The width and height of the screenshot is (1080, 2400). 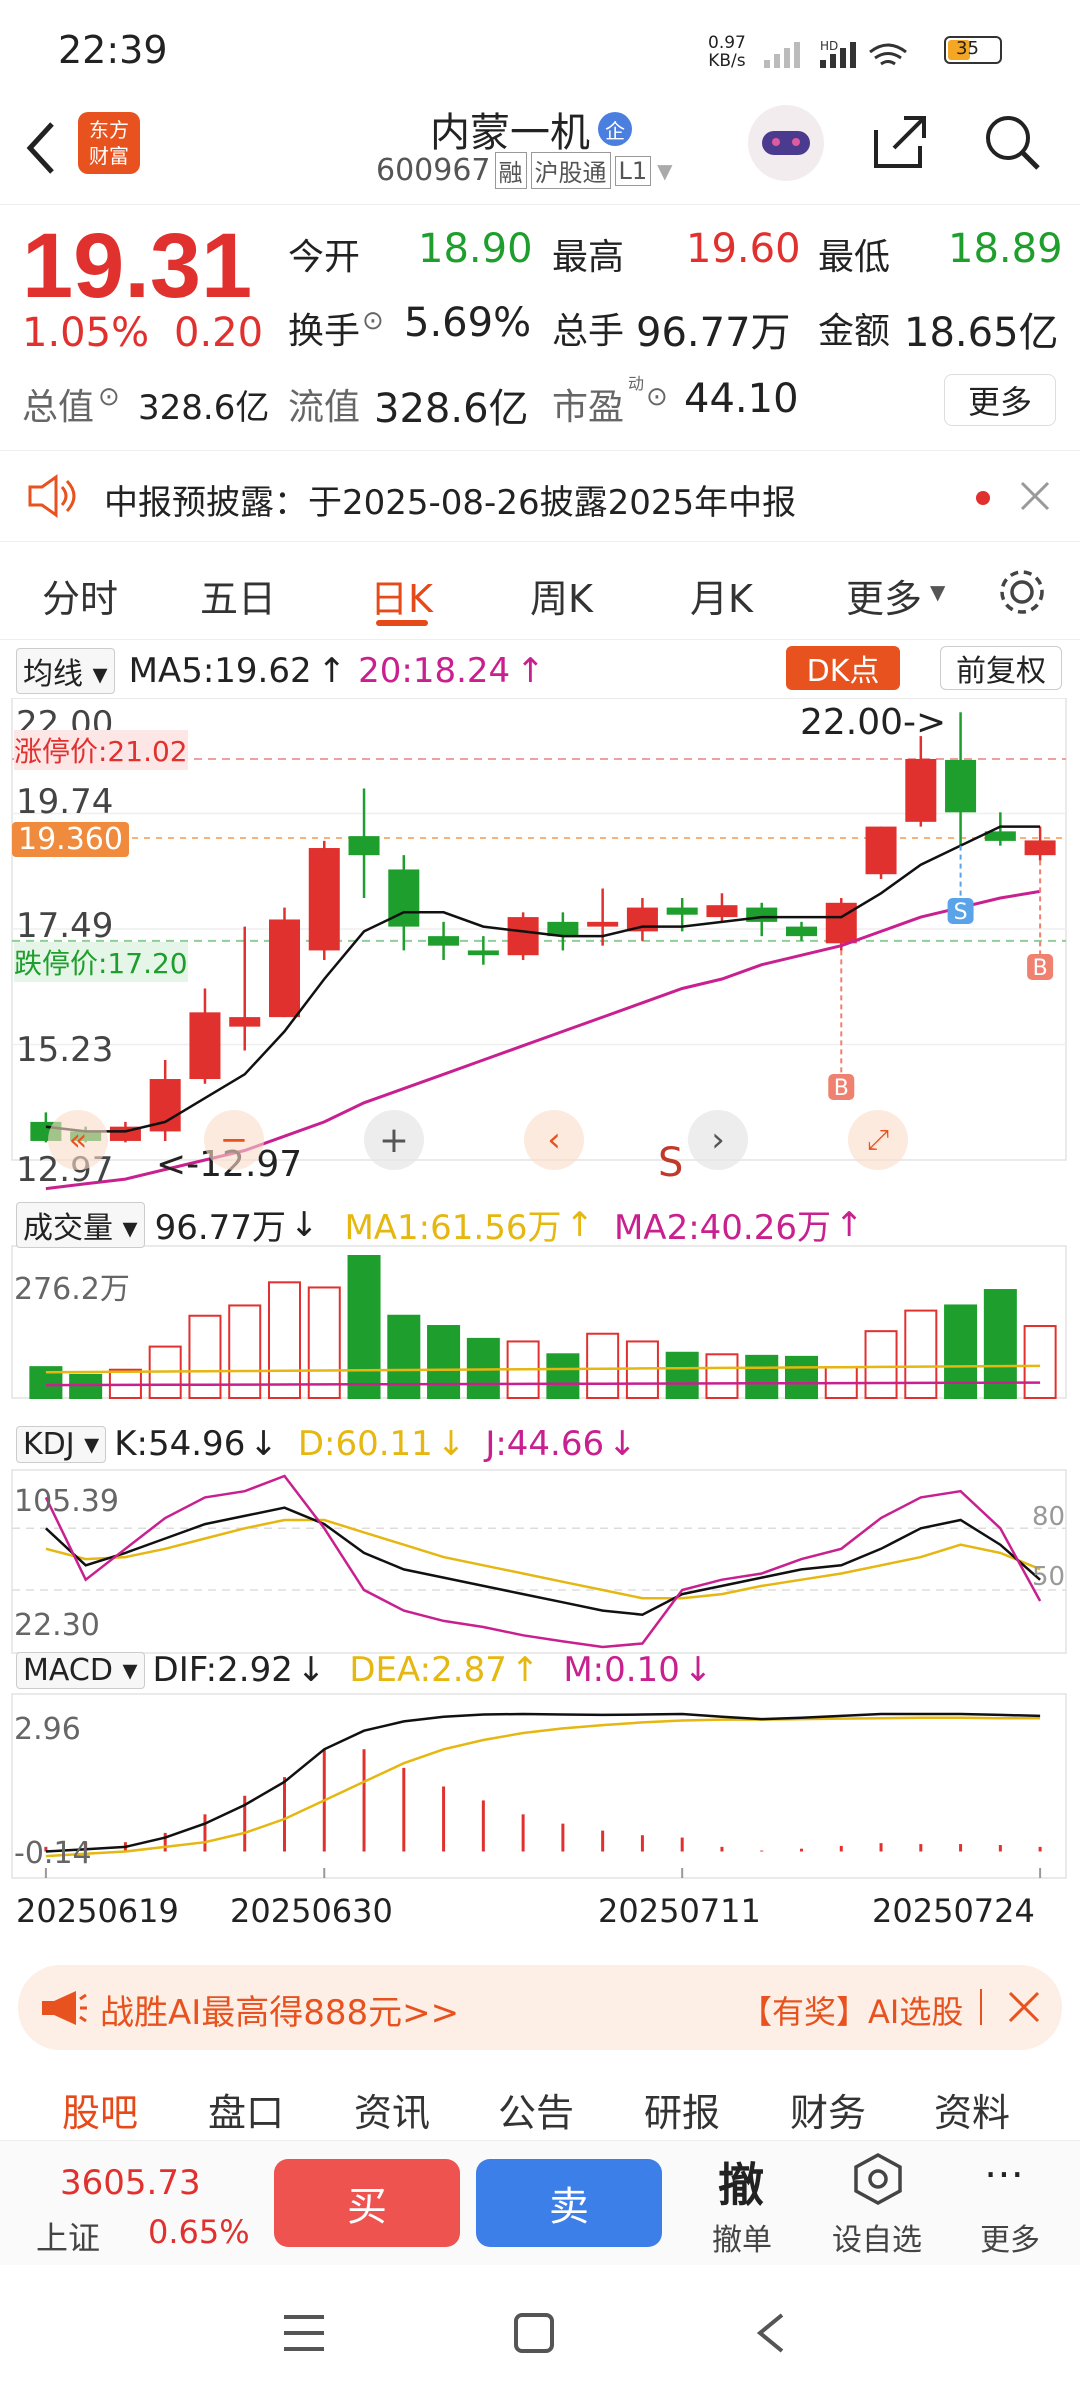 I want to click on s-mark: S, so click(x=671, y=1163).